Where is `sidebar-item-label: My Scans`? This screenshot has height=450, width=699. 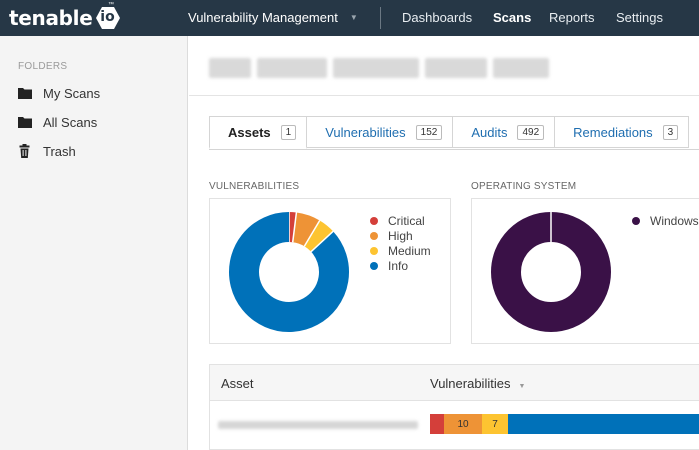
sidebar-item-label: My Scans is located at coordinates (72, 93).